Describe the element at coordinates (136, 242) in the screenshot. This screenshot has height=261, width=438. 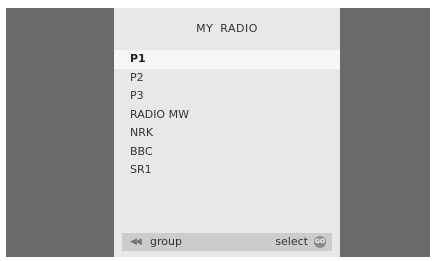
I see `rewind-icon: ◀◀` at that location.